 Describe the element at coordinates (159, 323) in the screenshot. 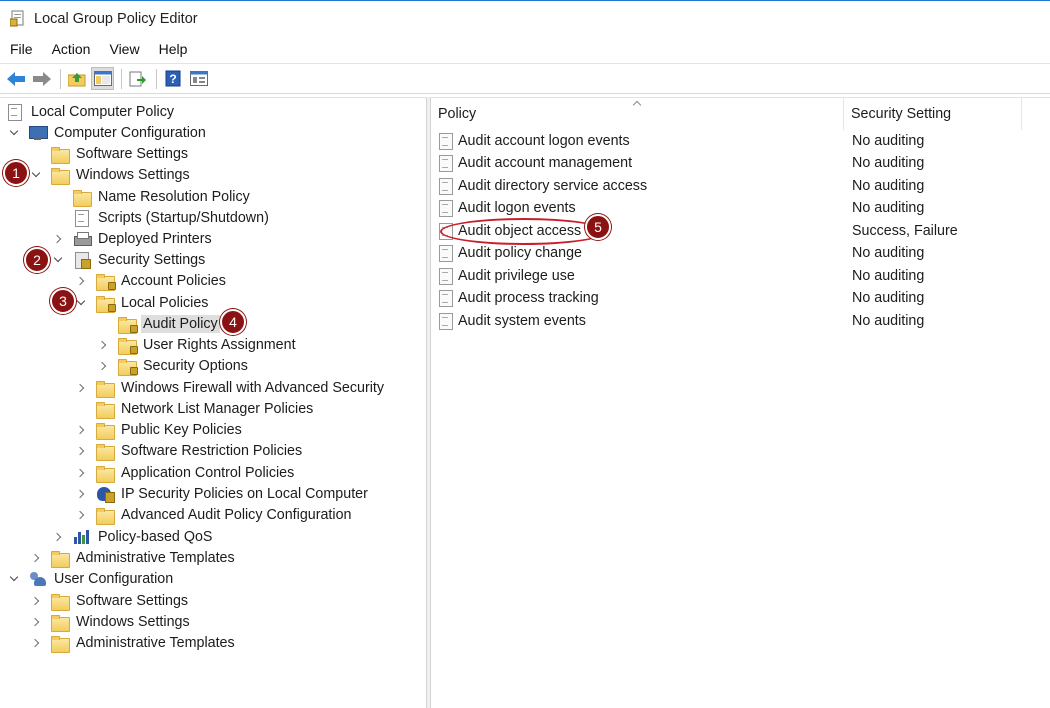

I see `tree-item-audit-policy: Audit Policy` at that location.